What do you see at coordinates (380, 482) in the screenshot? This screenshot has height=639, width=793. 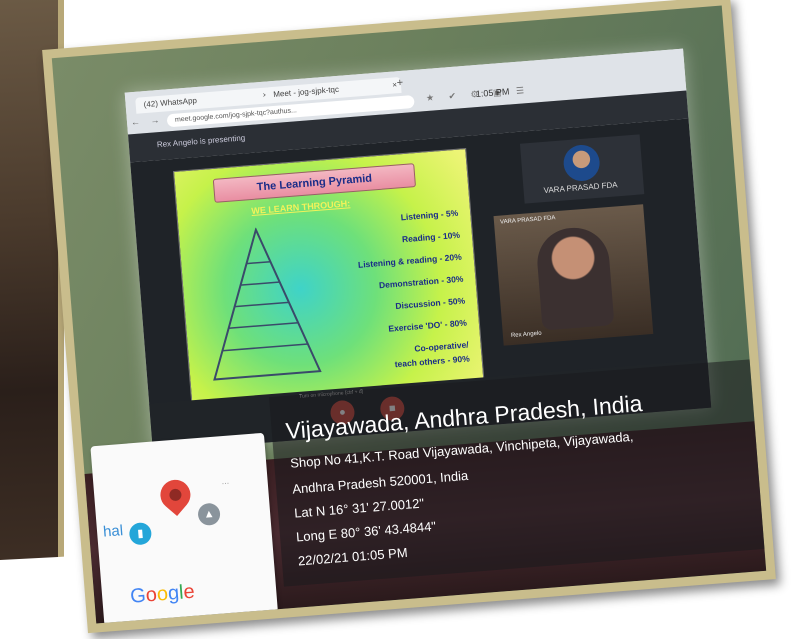 I see `address-line: Andhra Pradesh 520001, India` at bounding box center [380, 482].